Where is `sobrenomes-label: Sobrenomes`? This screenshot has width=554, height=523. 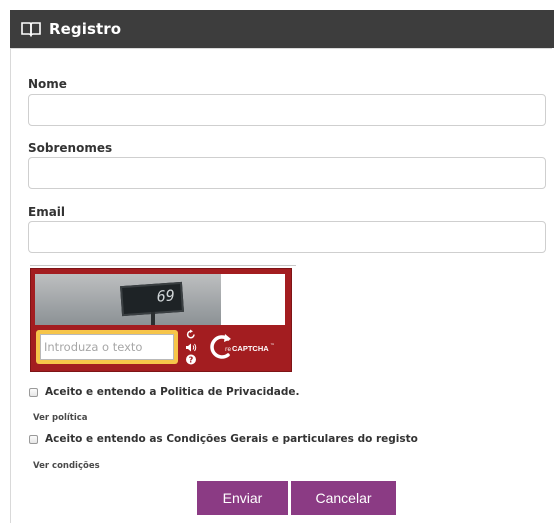
sobrenomes-label: Sobrenomes is located at coordinates (70, 148).